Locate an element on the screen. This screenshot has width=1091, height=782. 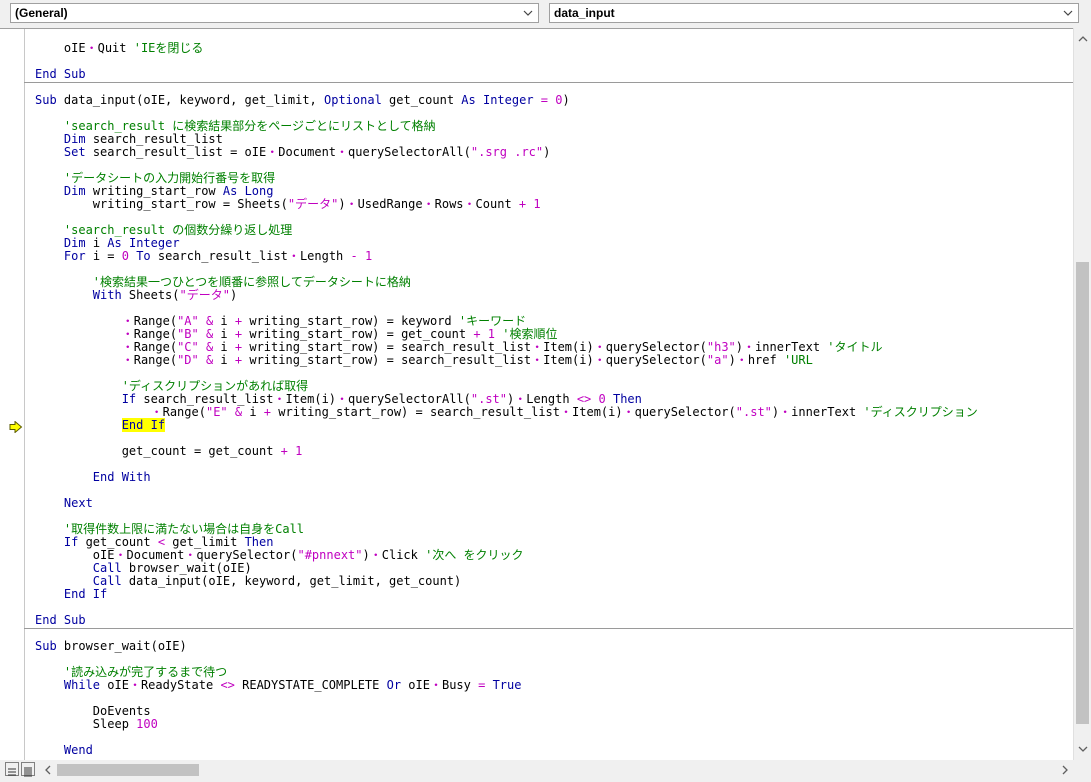
code-token: ReadyState is located at coordinates (180, 685).